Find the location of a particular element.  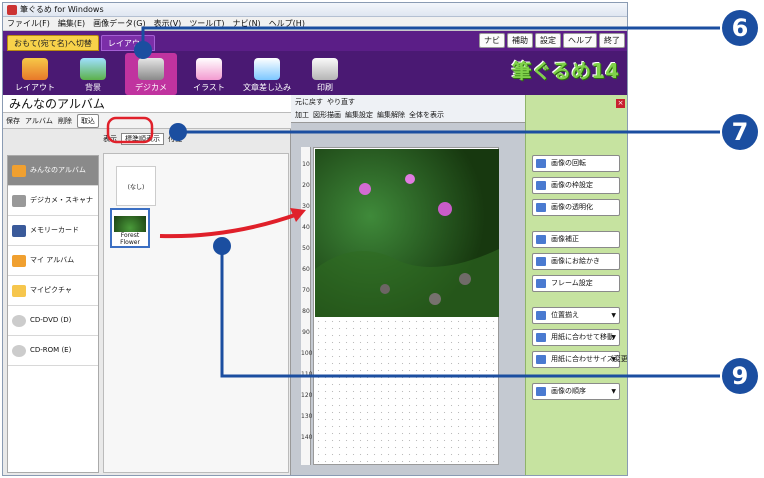

callout-7: 7 is located at coordinates (740, 132).